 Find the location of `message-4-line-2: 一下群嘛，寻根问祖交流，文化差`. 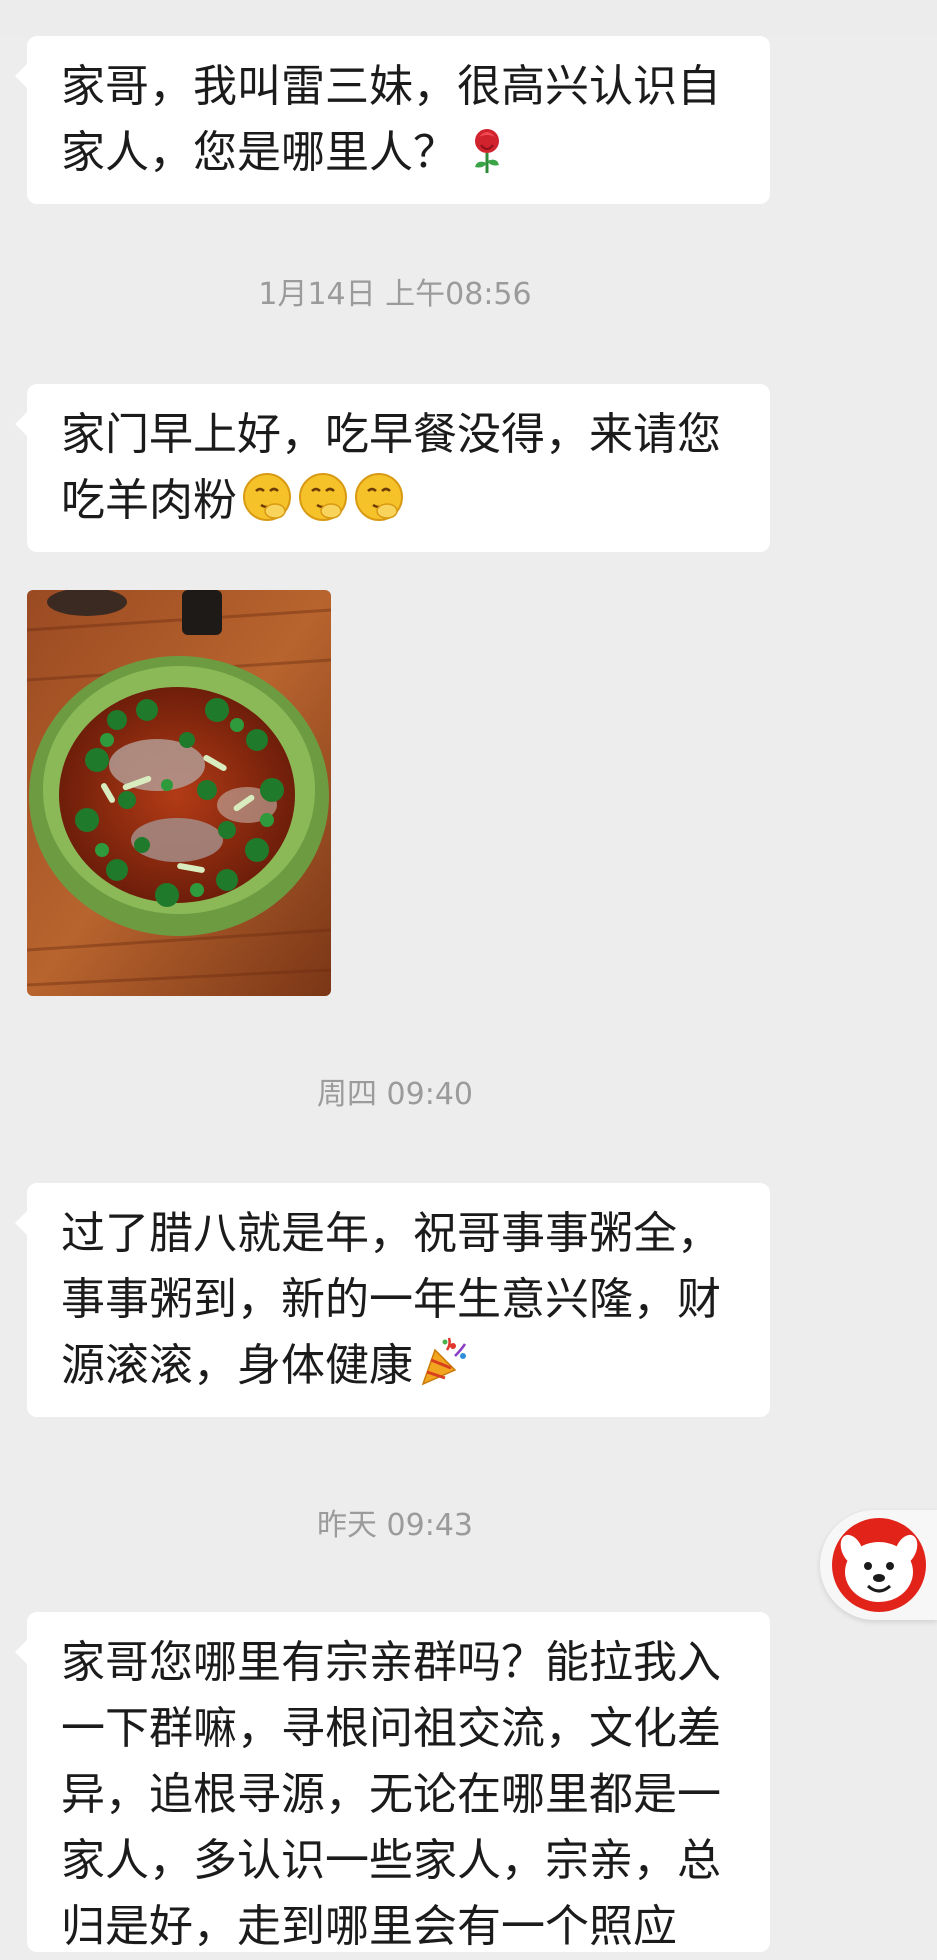

message-4-line-2: 一下群嘛，寻根问祖交流，文化差 is located at coordinates (391, 1728).